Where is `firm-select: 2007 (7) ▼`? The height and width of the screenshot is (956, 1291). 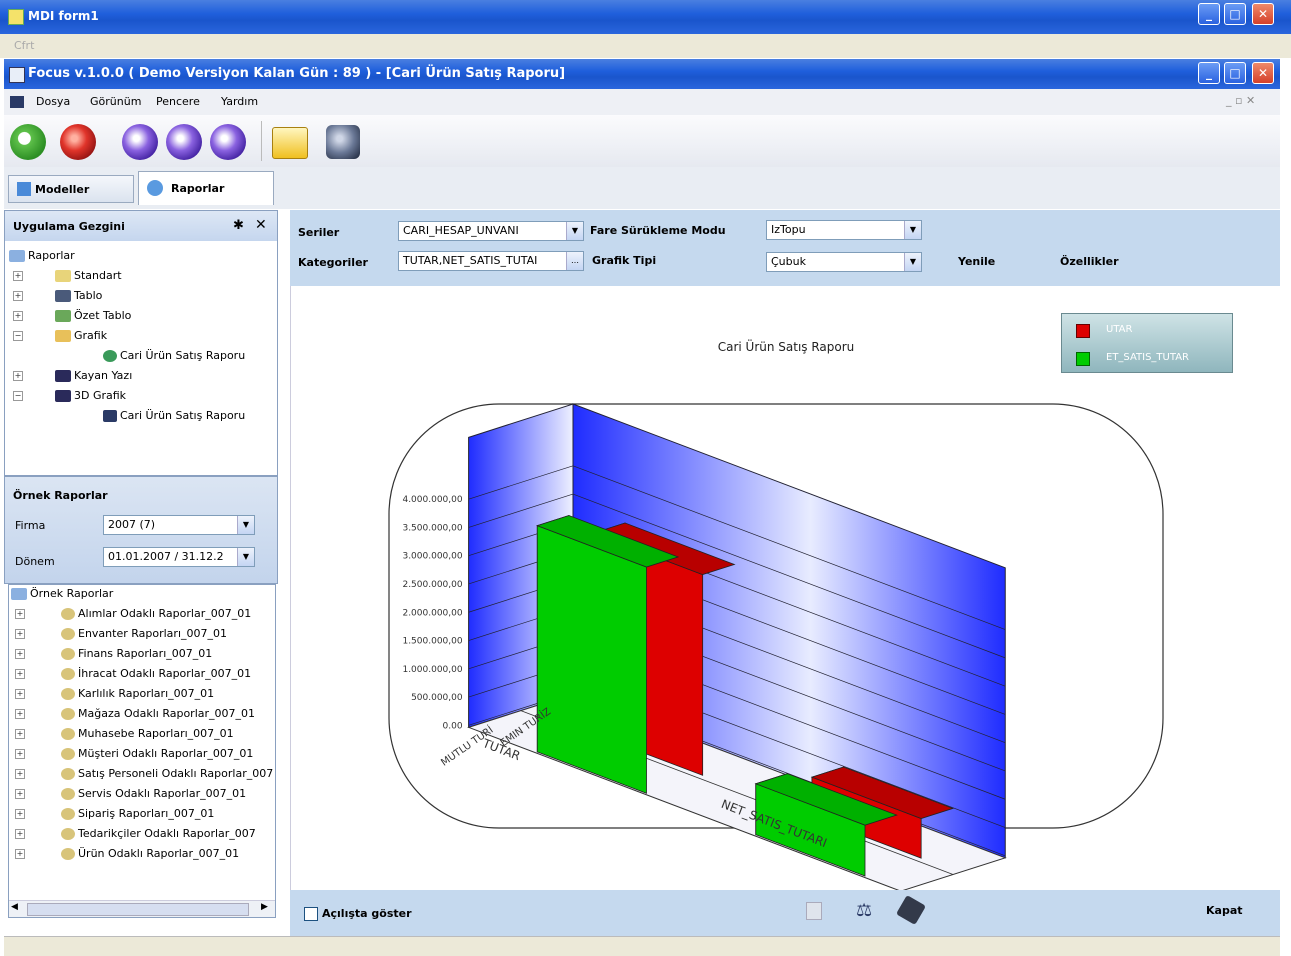 firm-select: 2007 (7) ▼ is located at coordinates (179, 525).